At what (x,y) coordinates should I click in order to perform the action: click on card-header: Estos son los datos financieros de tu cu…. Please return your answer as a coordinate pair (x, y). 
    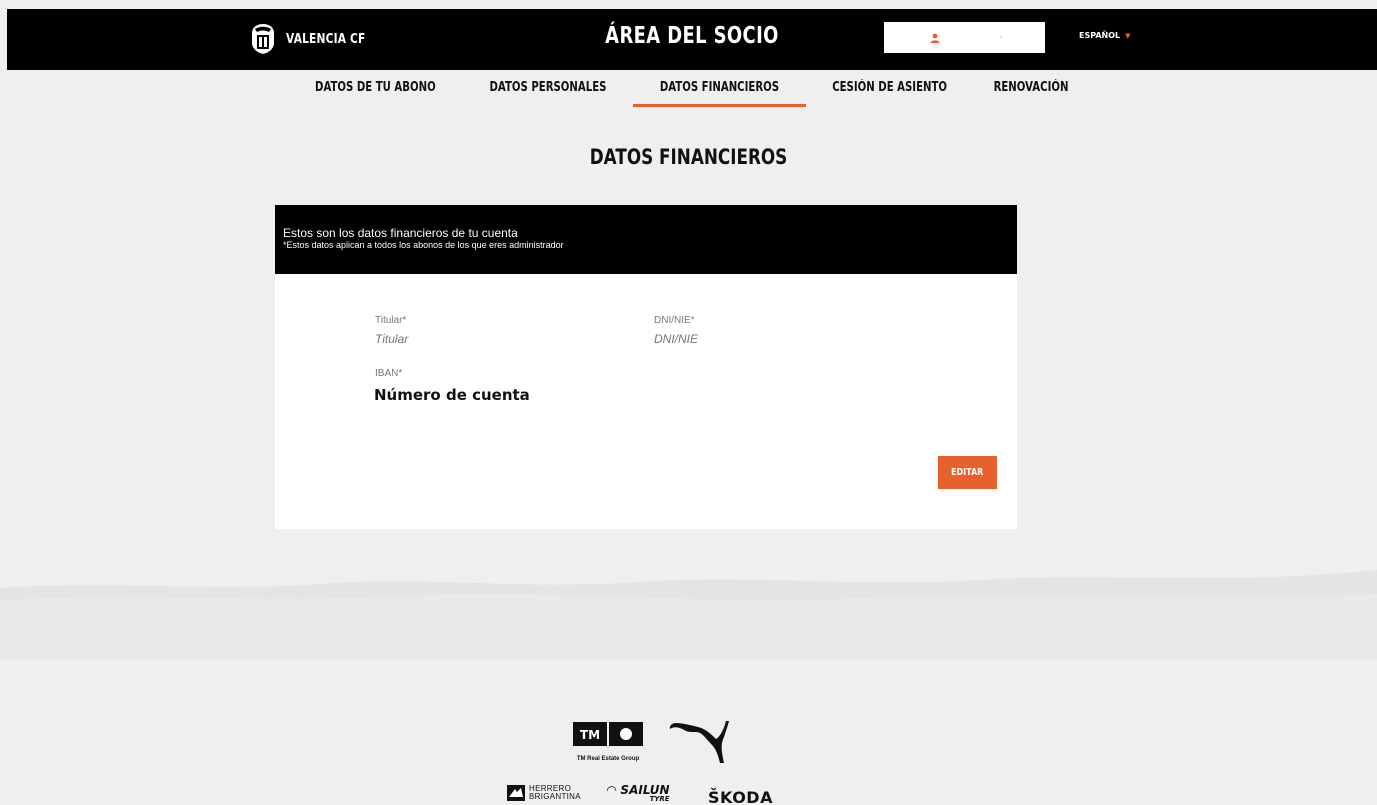
    Looking at the image, I should click on (646, 239).